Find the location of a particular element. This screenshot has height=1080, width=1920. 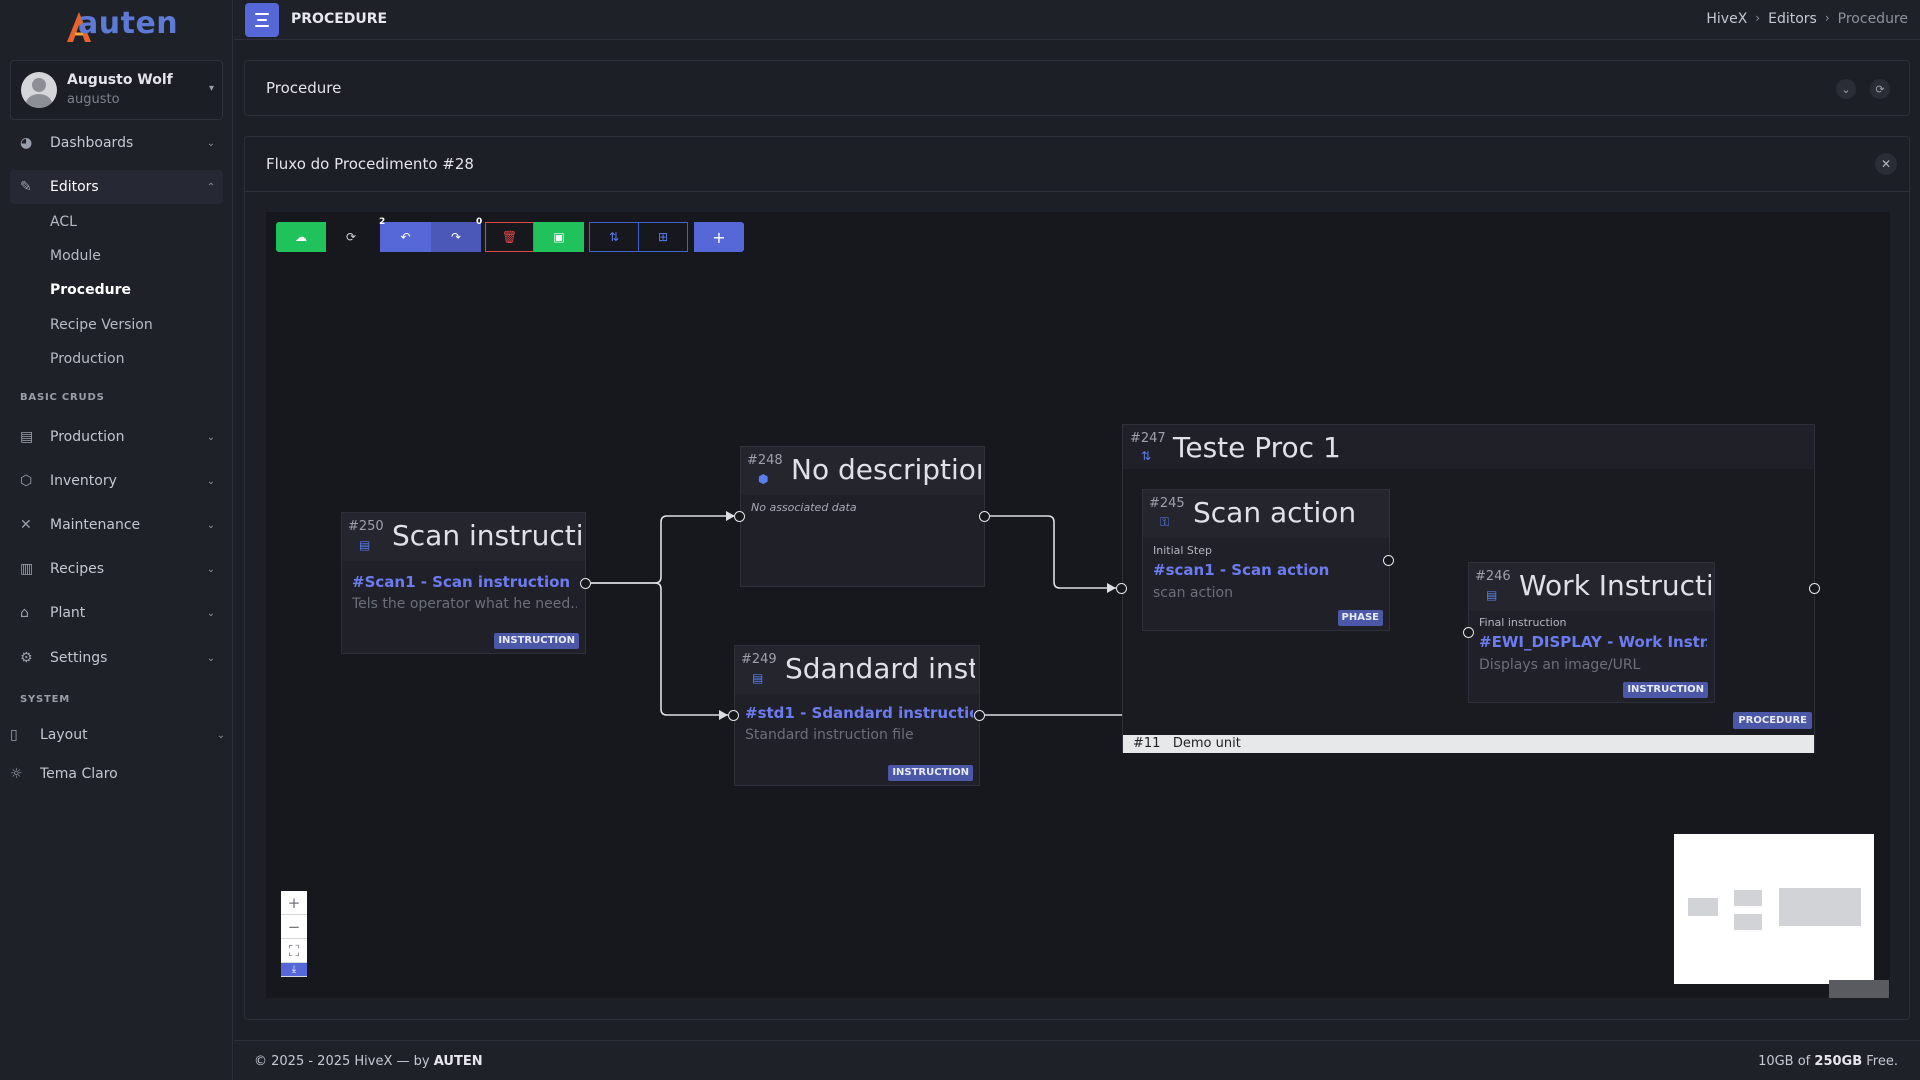

download-button: ⤓ is located at coordinates (294, 970).